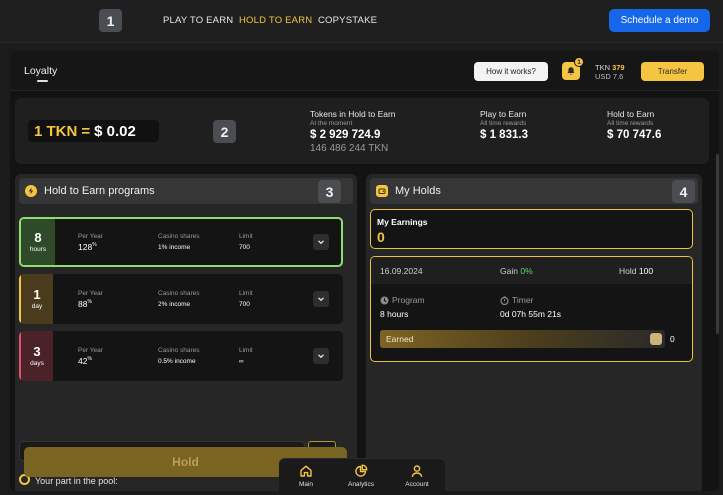  Describe the element at coordinates (503, 123) in the screenshot. I see `play-to-earn-sub: All time rewards` at that location.